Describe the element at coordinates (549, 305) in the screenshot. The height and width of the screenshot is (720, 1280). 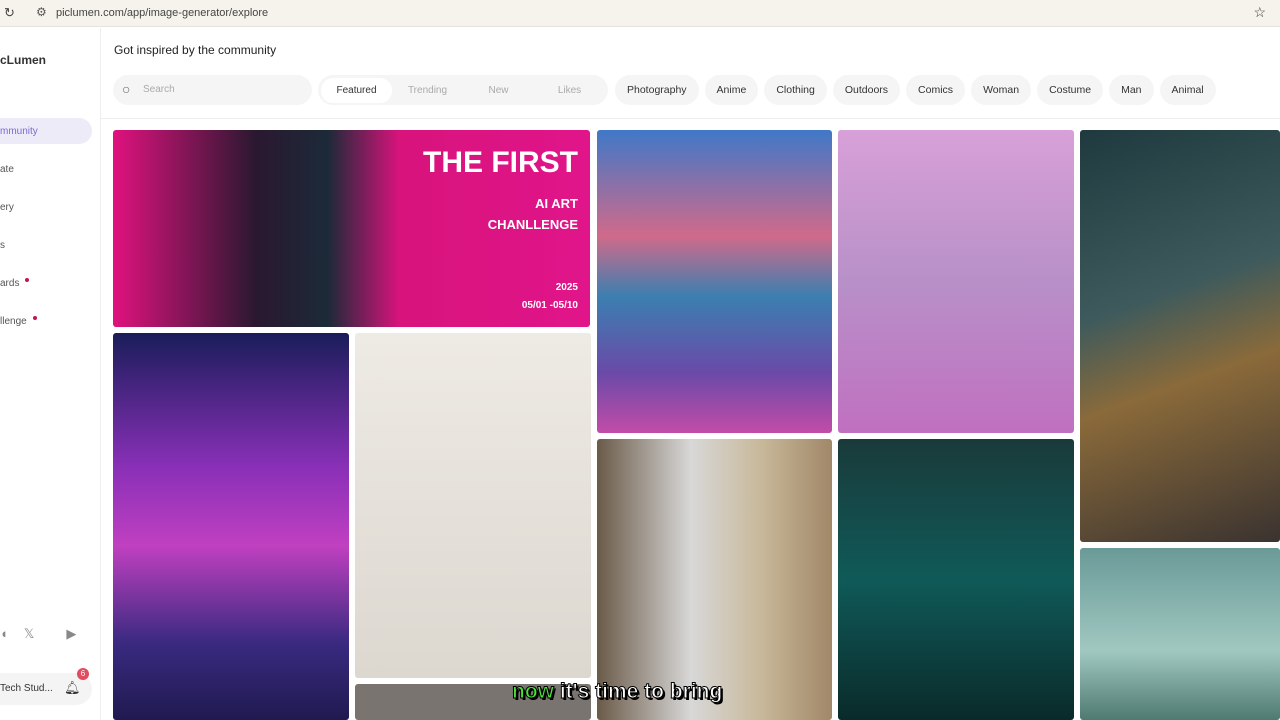
I see `banner-dates: 05/01 -05/10` at that location.